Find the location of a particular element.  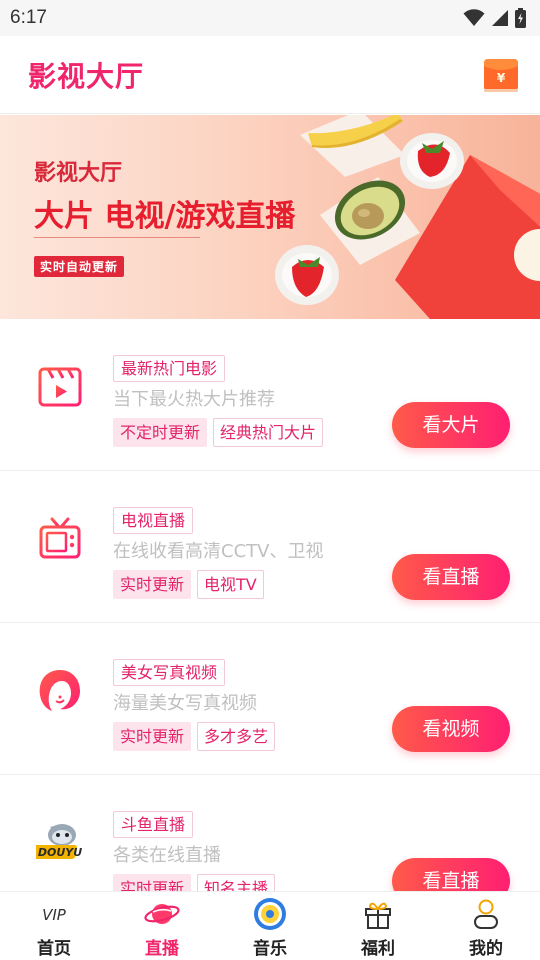

nav-label: 我的 is located at coordinates (486, 949).